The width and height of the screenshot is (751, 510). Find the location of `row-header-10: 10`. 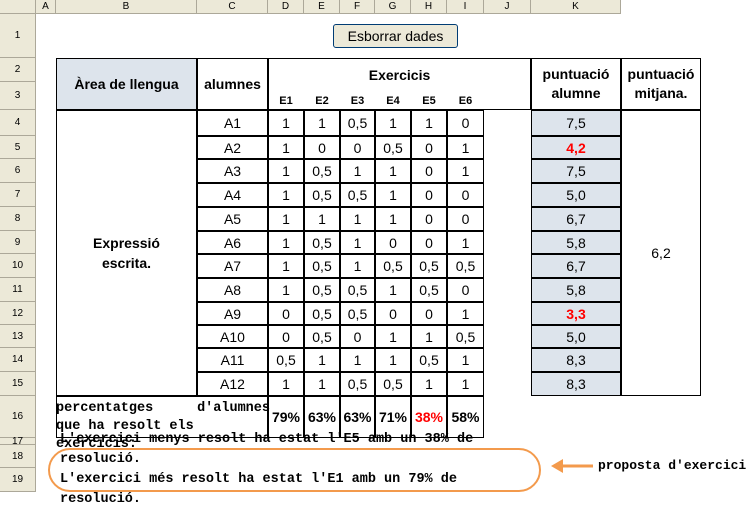

row-header-10: 10 is located at coordinates (18, 266).